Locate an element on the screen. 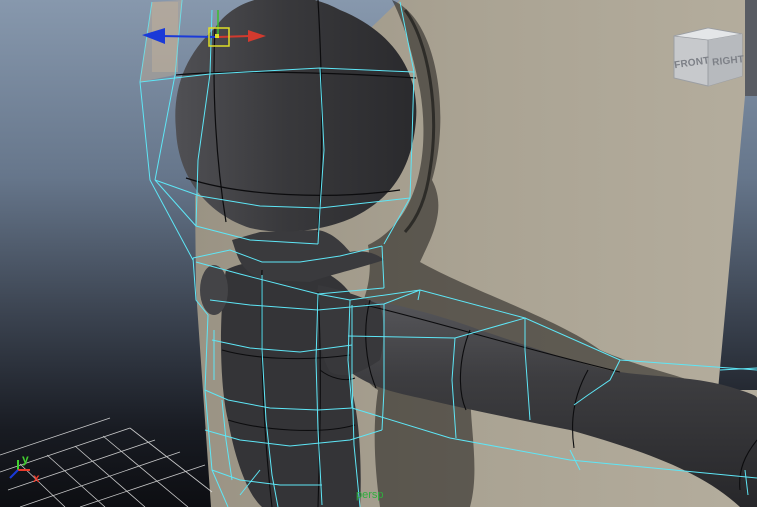  axis-gizmo-x-label: x is located at coordinates (36, 478).